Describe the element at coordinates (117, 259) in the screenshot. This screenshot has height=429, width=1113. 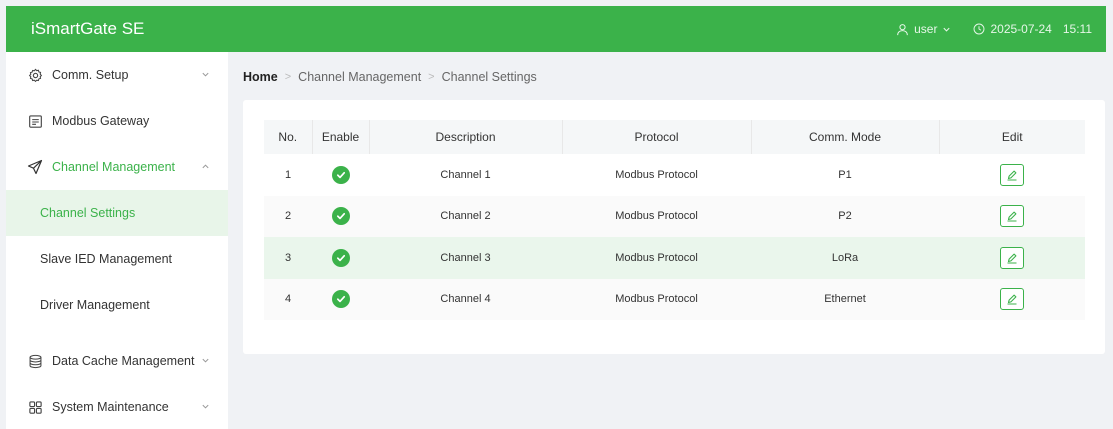
I see `sidebar-subitem-slave-ied-management: Slave IED Management` at that location.